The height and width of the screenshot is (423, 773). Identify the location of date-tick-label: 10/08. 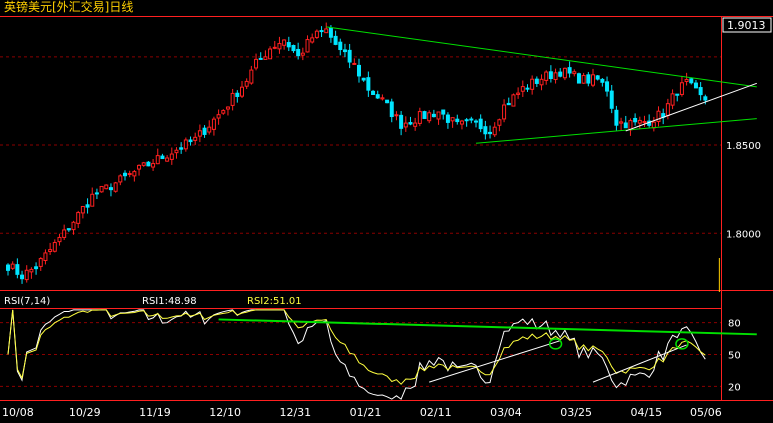
(18, 412).